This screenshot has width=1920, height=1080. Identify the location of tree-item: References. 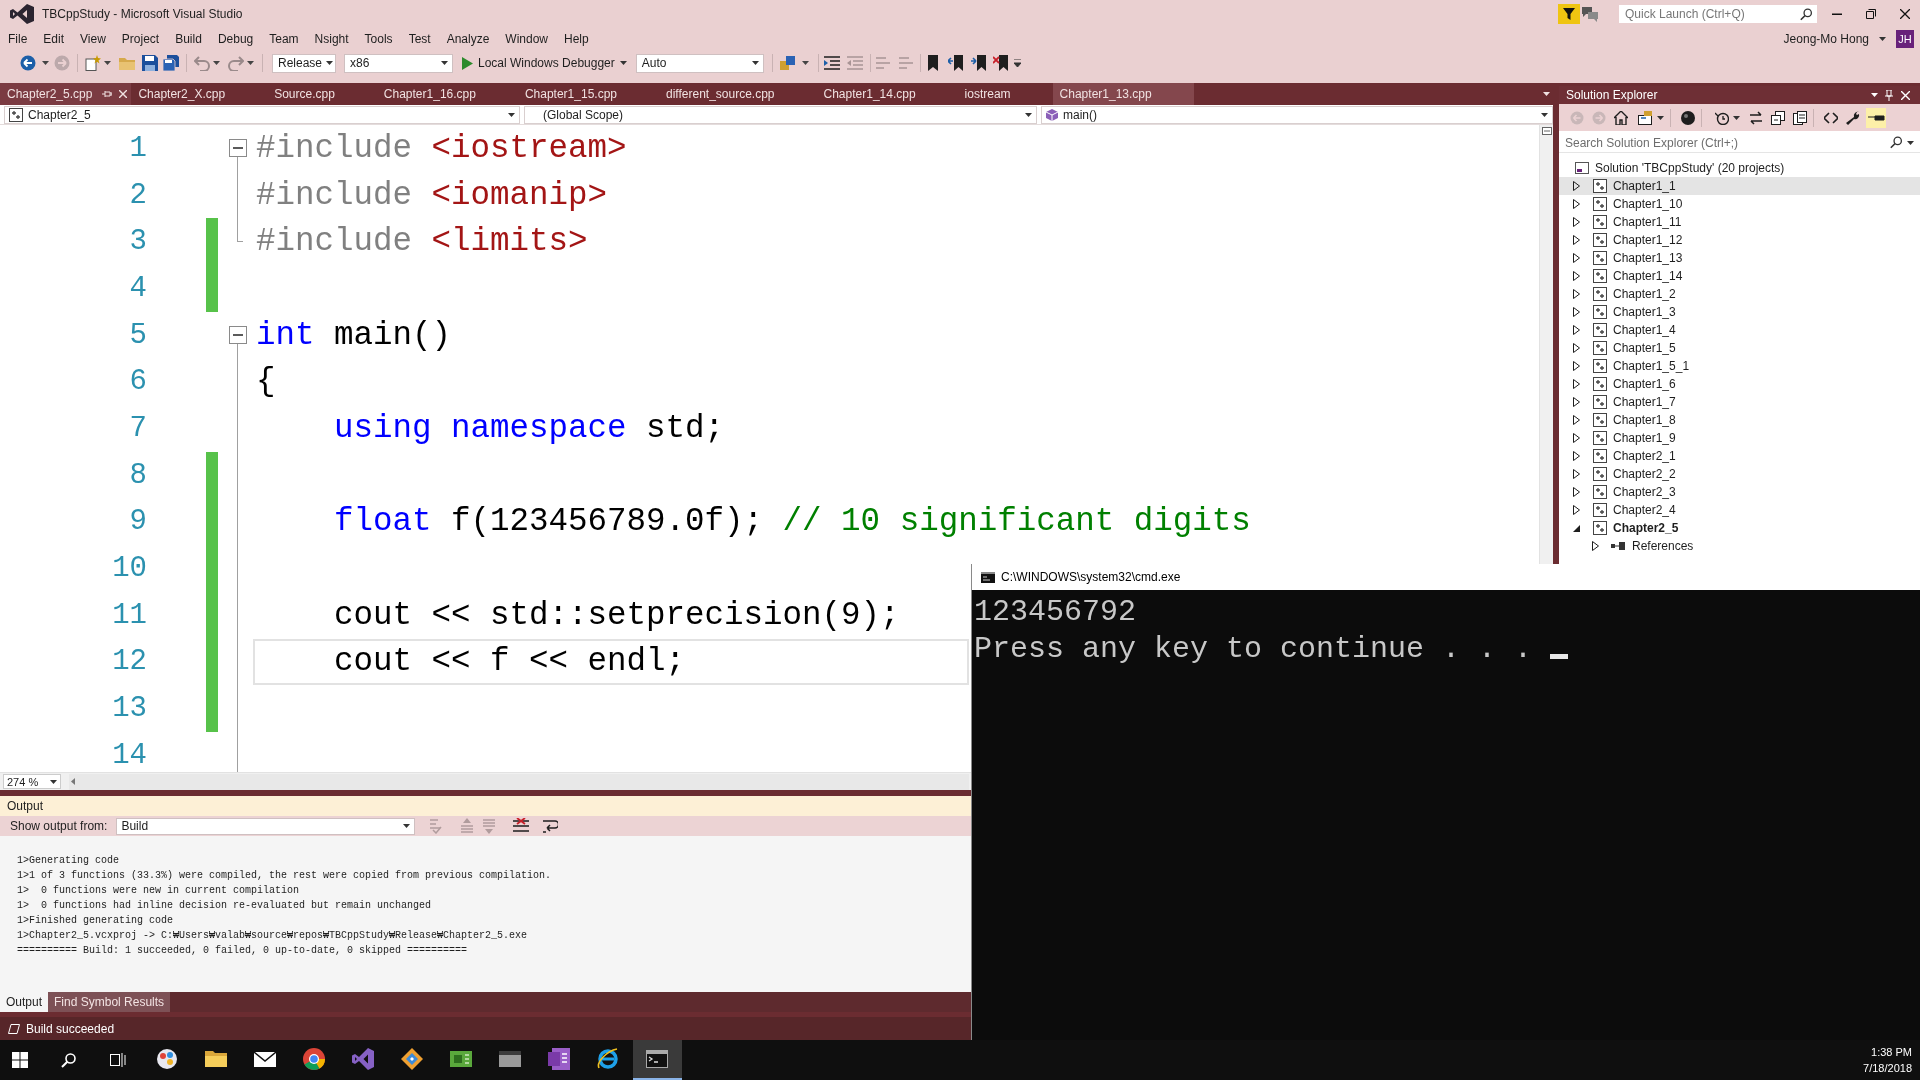
(1739, 546).